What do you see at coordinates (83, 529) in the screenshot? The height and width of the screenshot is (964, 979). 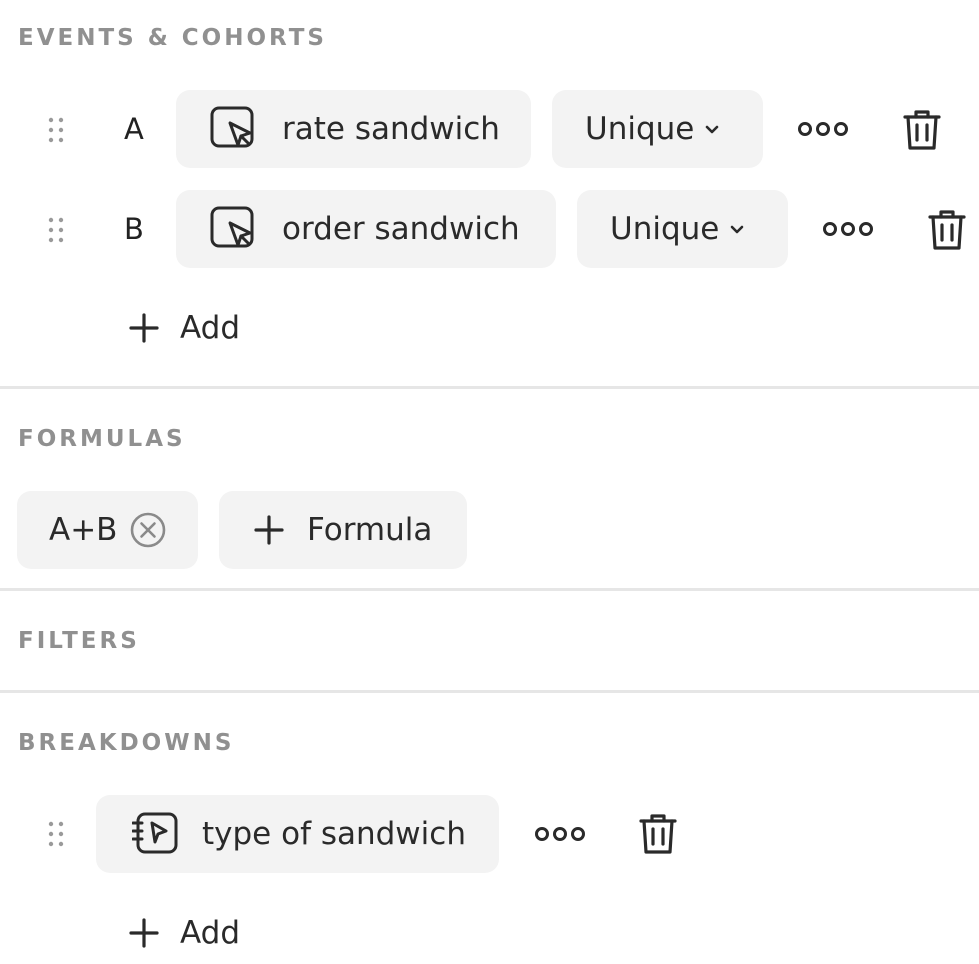 I see `formula-label: A+B` at bounding box center [83, 529].